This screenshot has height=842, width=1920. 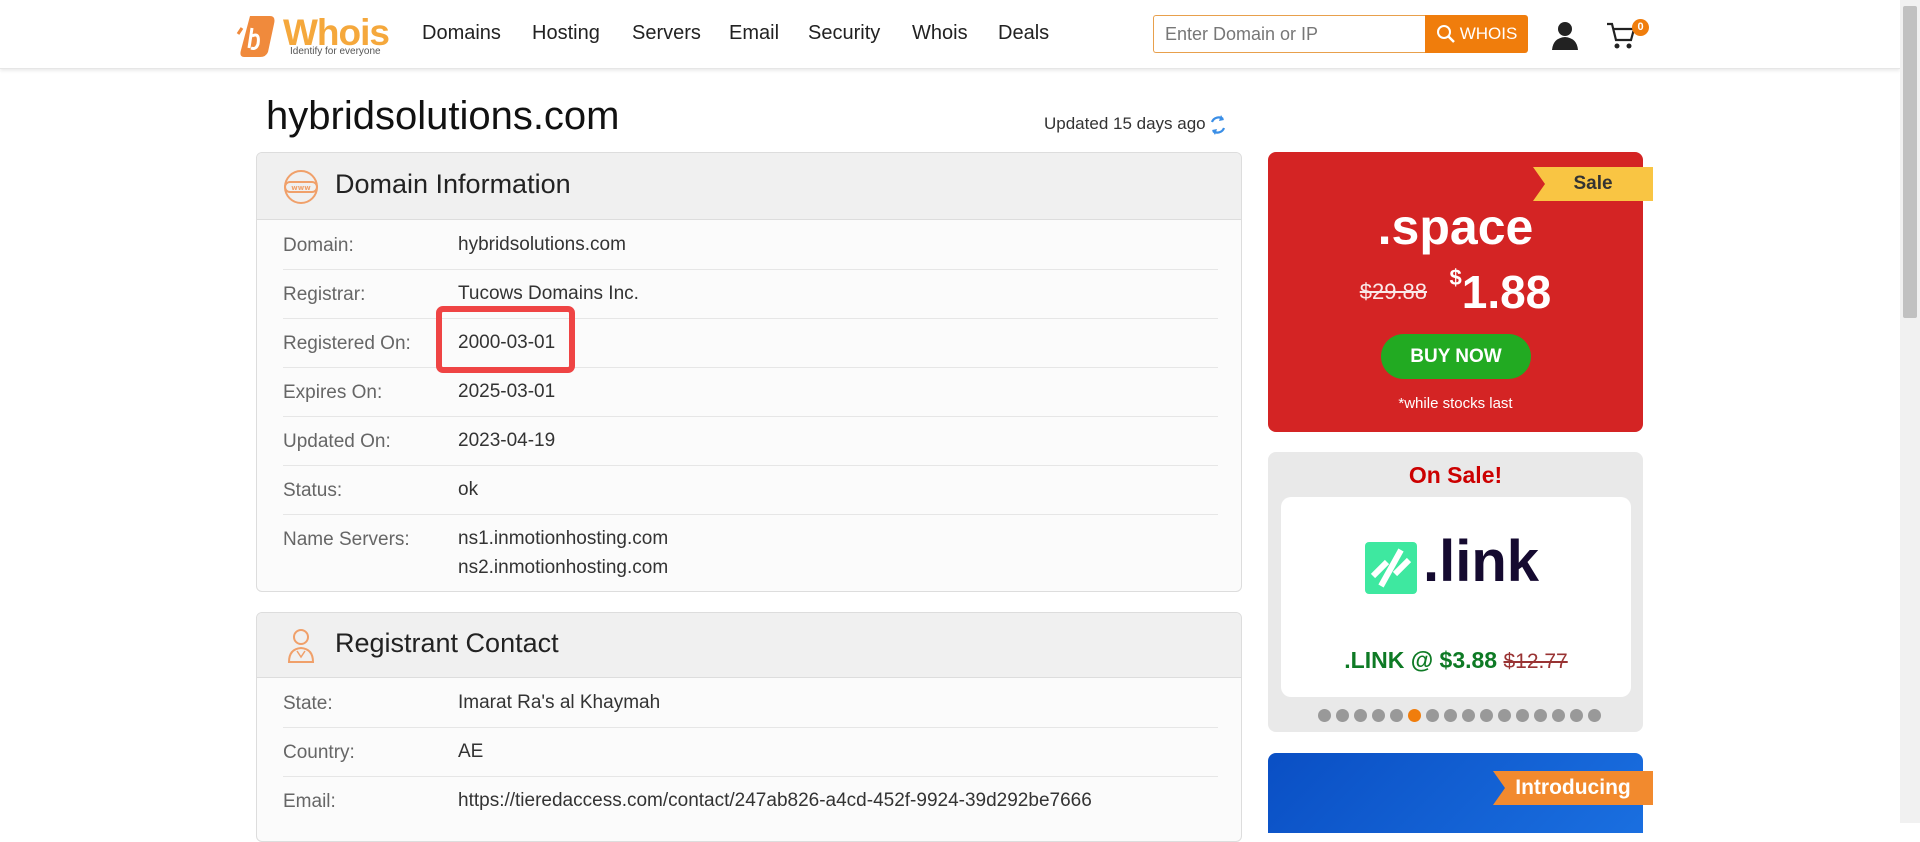 What do you see at coordinates (1593, 184) in the screenshot?
I see `sale-ribbon: Sale` at bounding box center [1593, 184].